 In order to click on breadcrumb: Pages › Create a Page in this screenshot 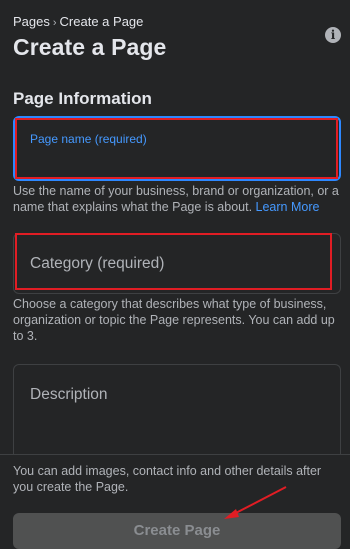, I will do `click(78, 21)`.